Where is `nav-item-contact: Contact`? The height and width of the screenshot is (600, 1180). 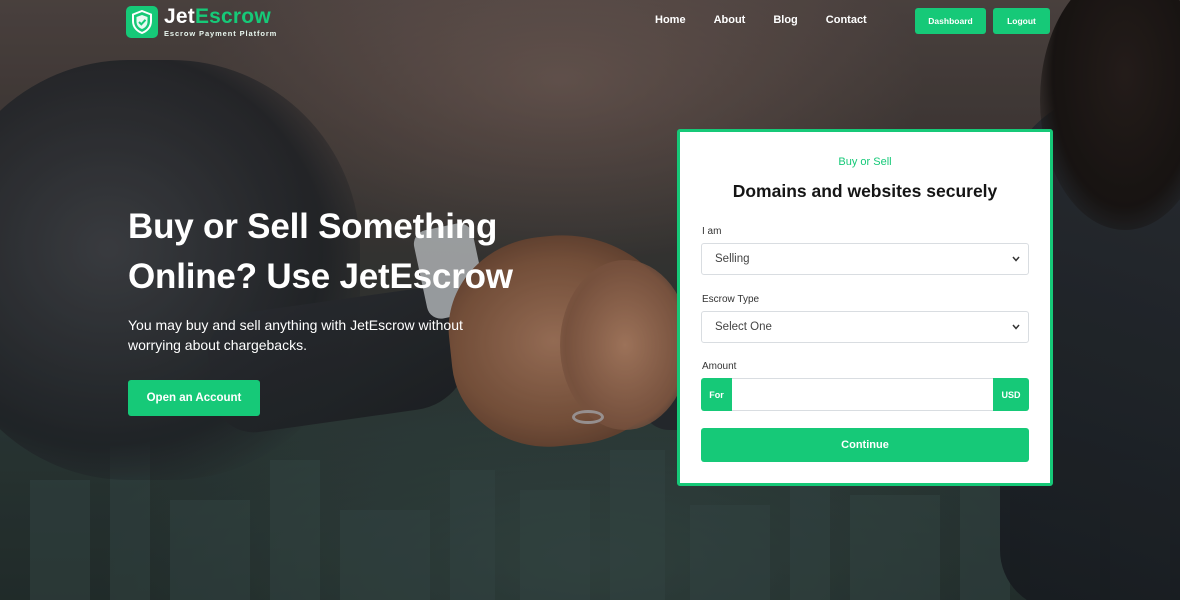
nav-item-contact: Contact is located at coordinates (846, 20).